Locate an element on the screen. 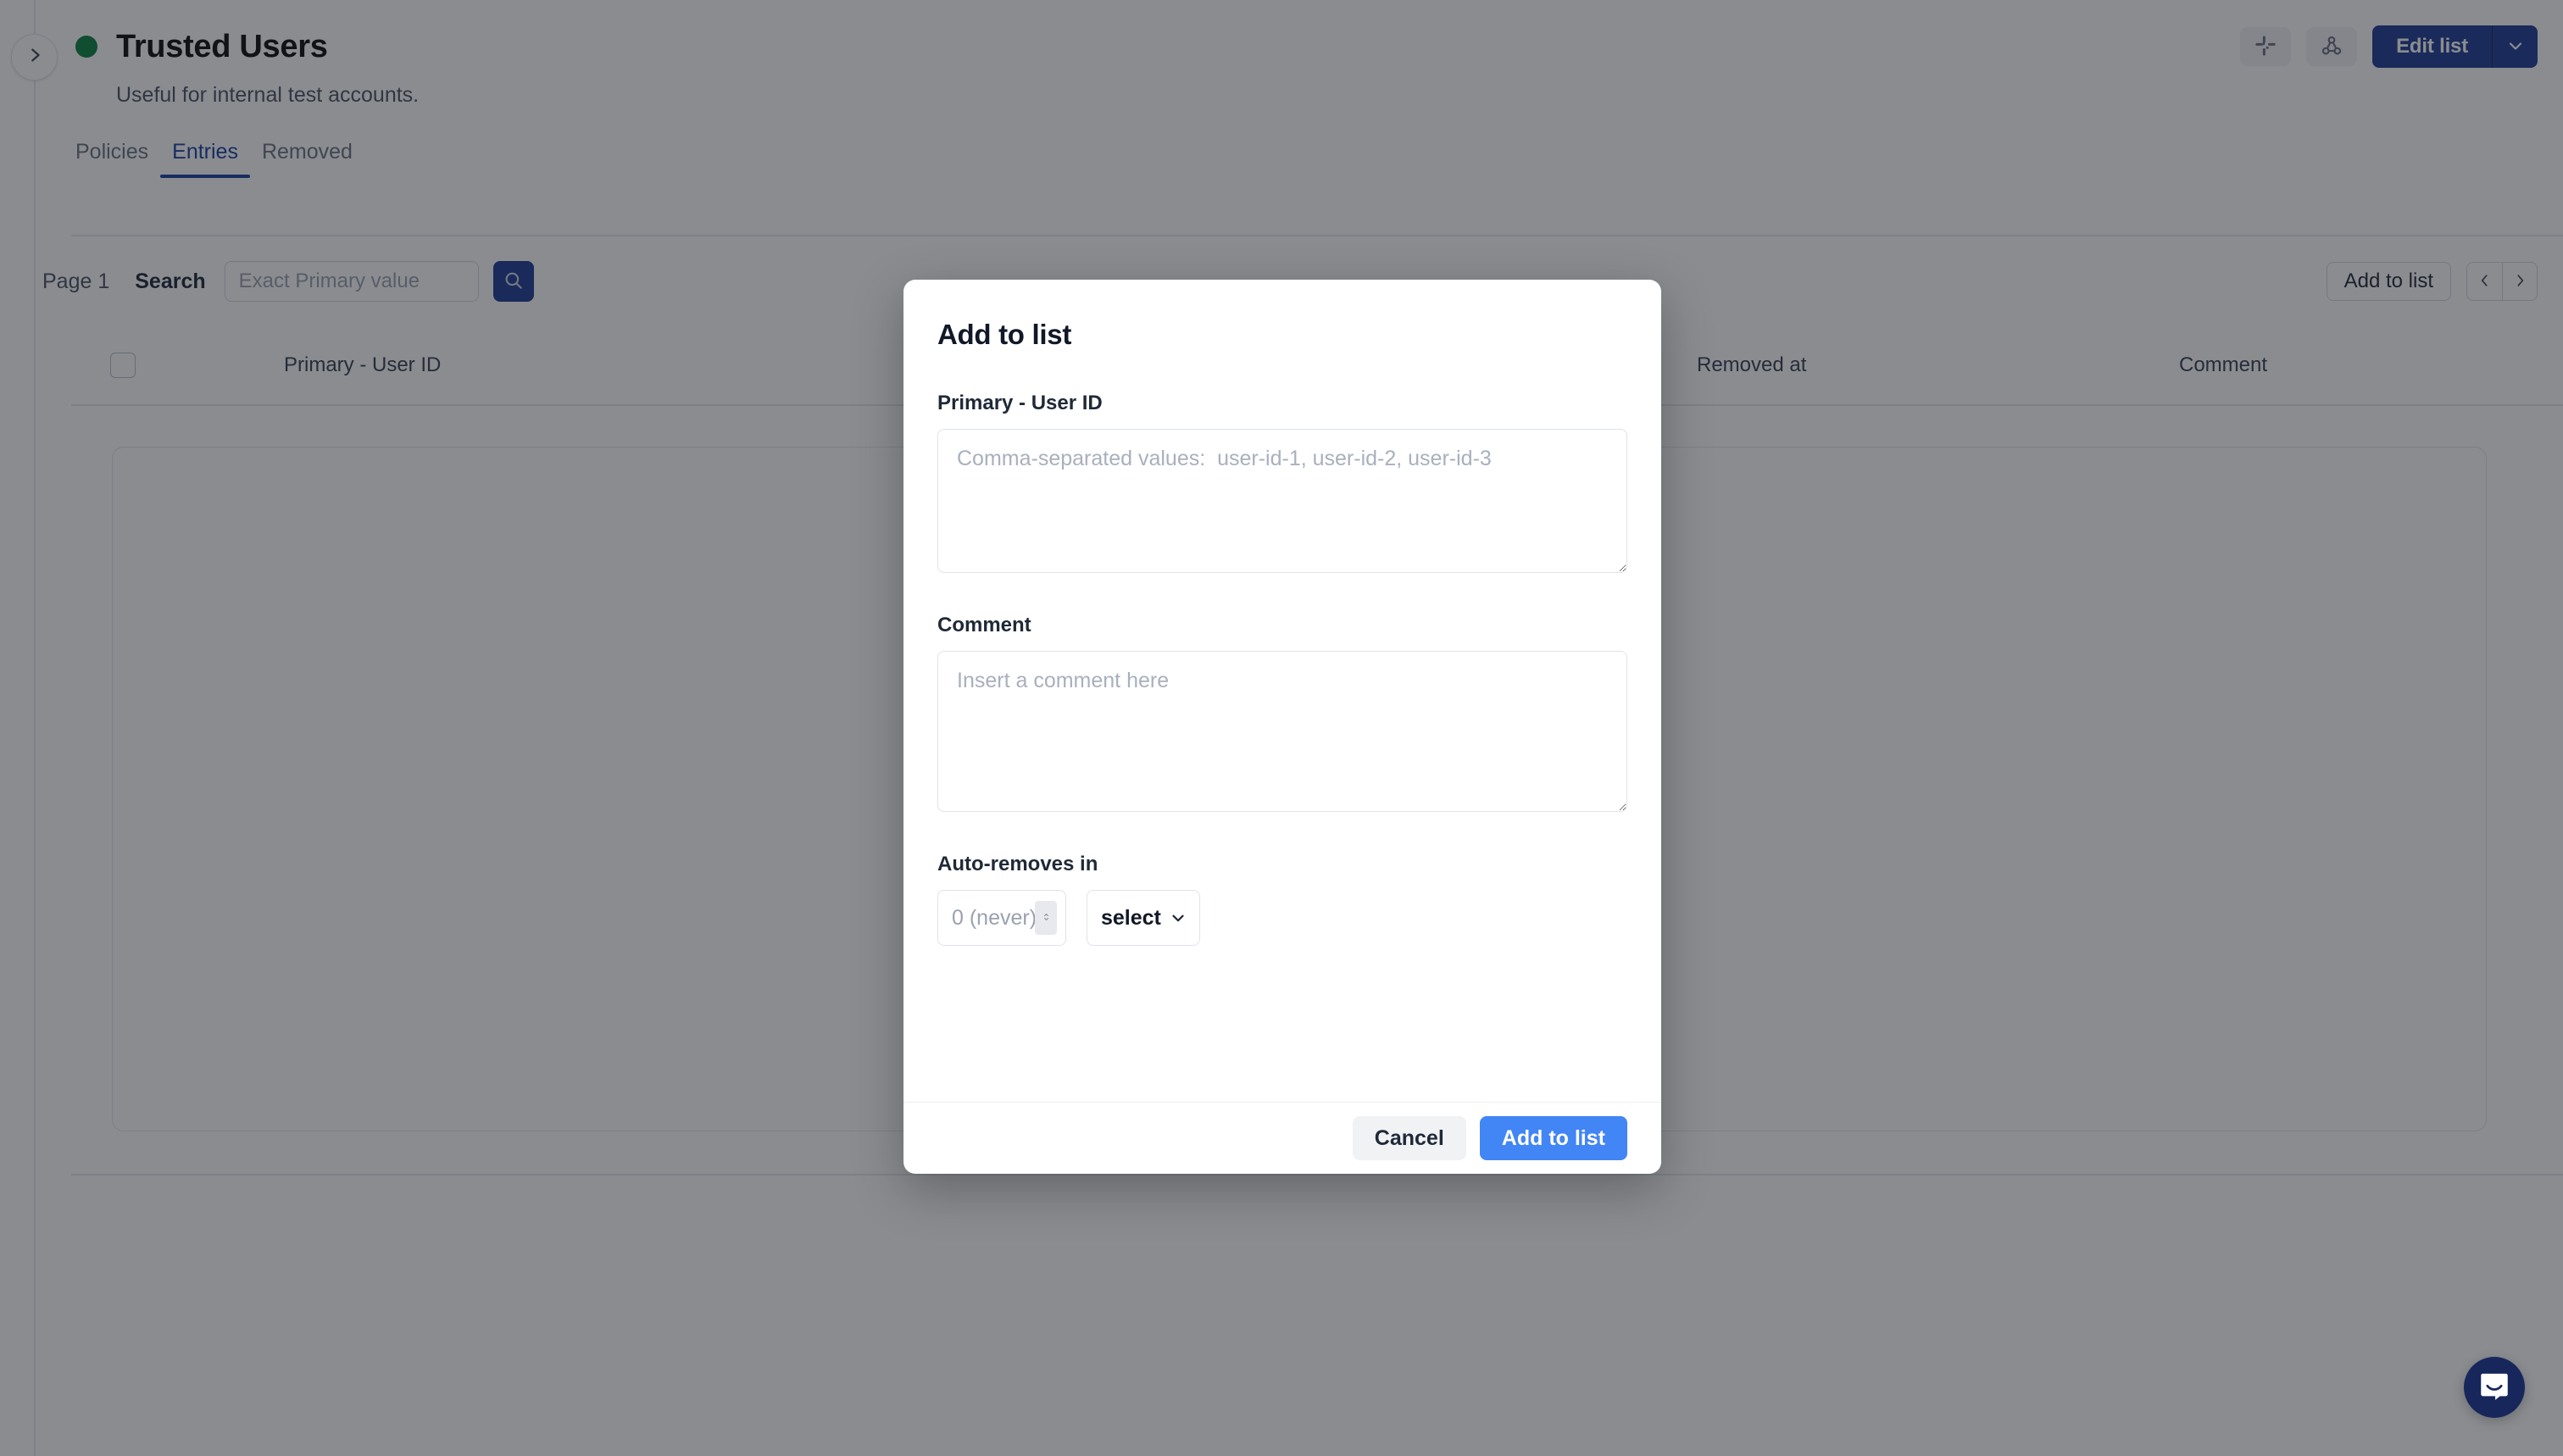  submit-add-to-list-button: Add to list is located at coordinates (1553, 1138).